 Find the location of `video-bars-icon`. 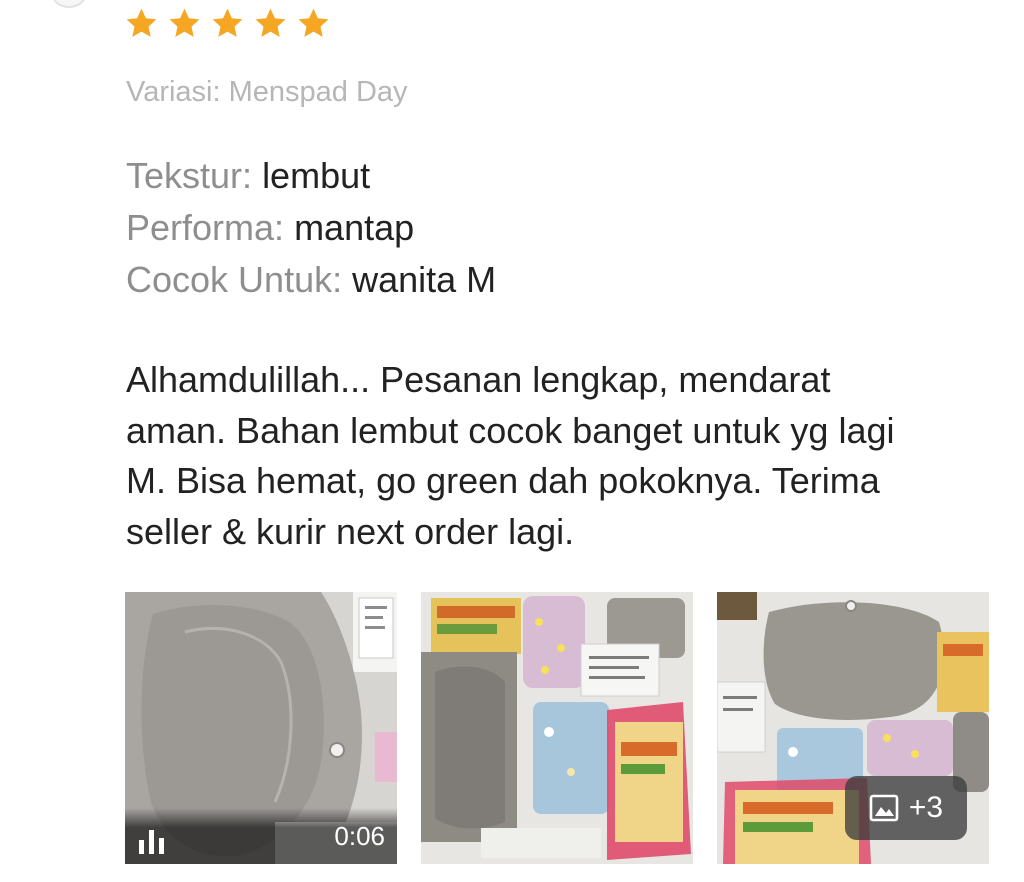

video-bars-icon is located at coordinates (151, 842).